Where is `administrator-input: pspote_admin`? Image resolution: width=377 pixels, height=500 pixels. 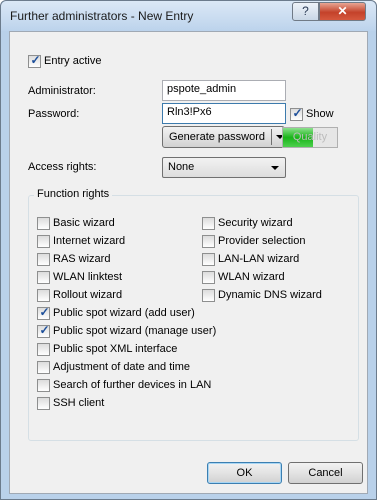 administrator-input: pspote_admin is located at coordinates (224, 90).